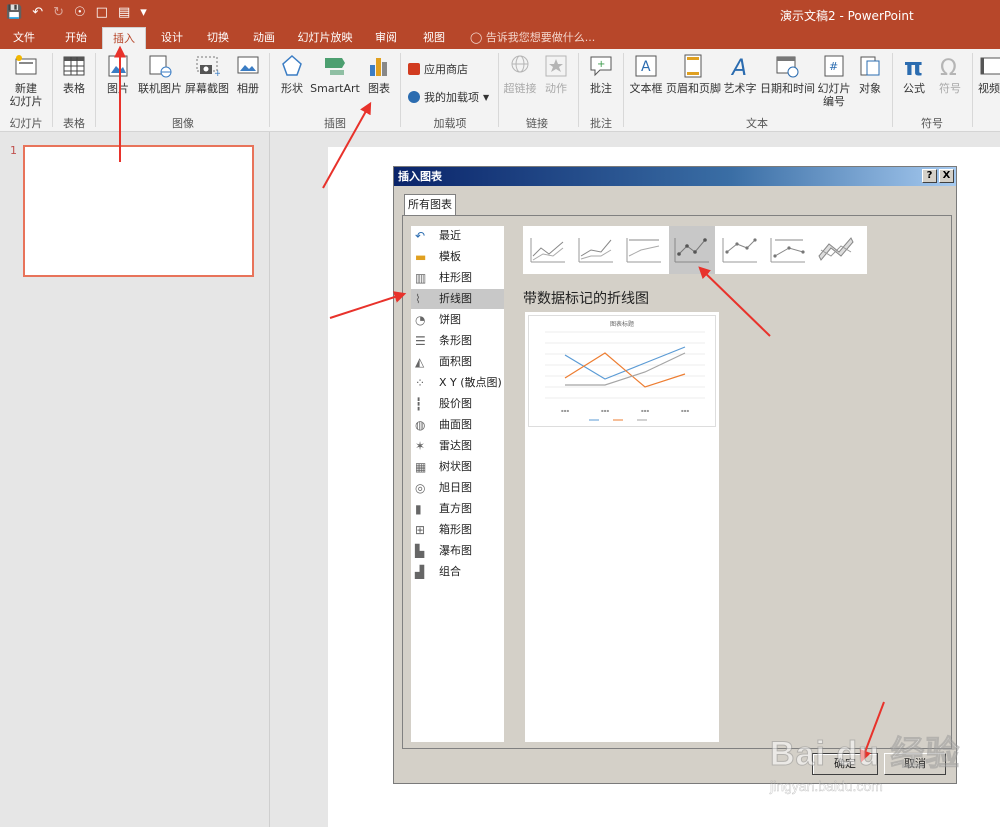  I want to click on chart-type-item: ◔ 饼图, so click(457, 320).